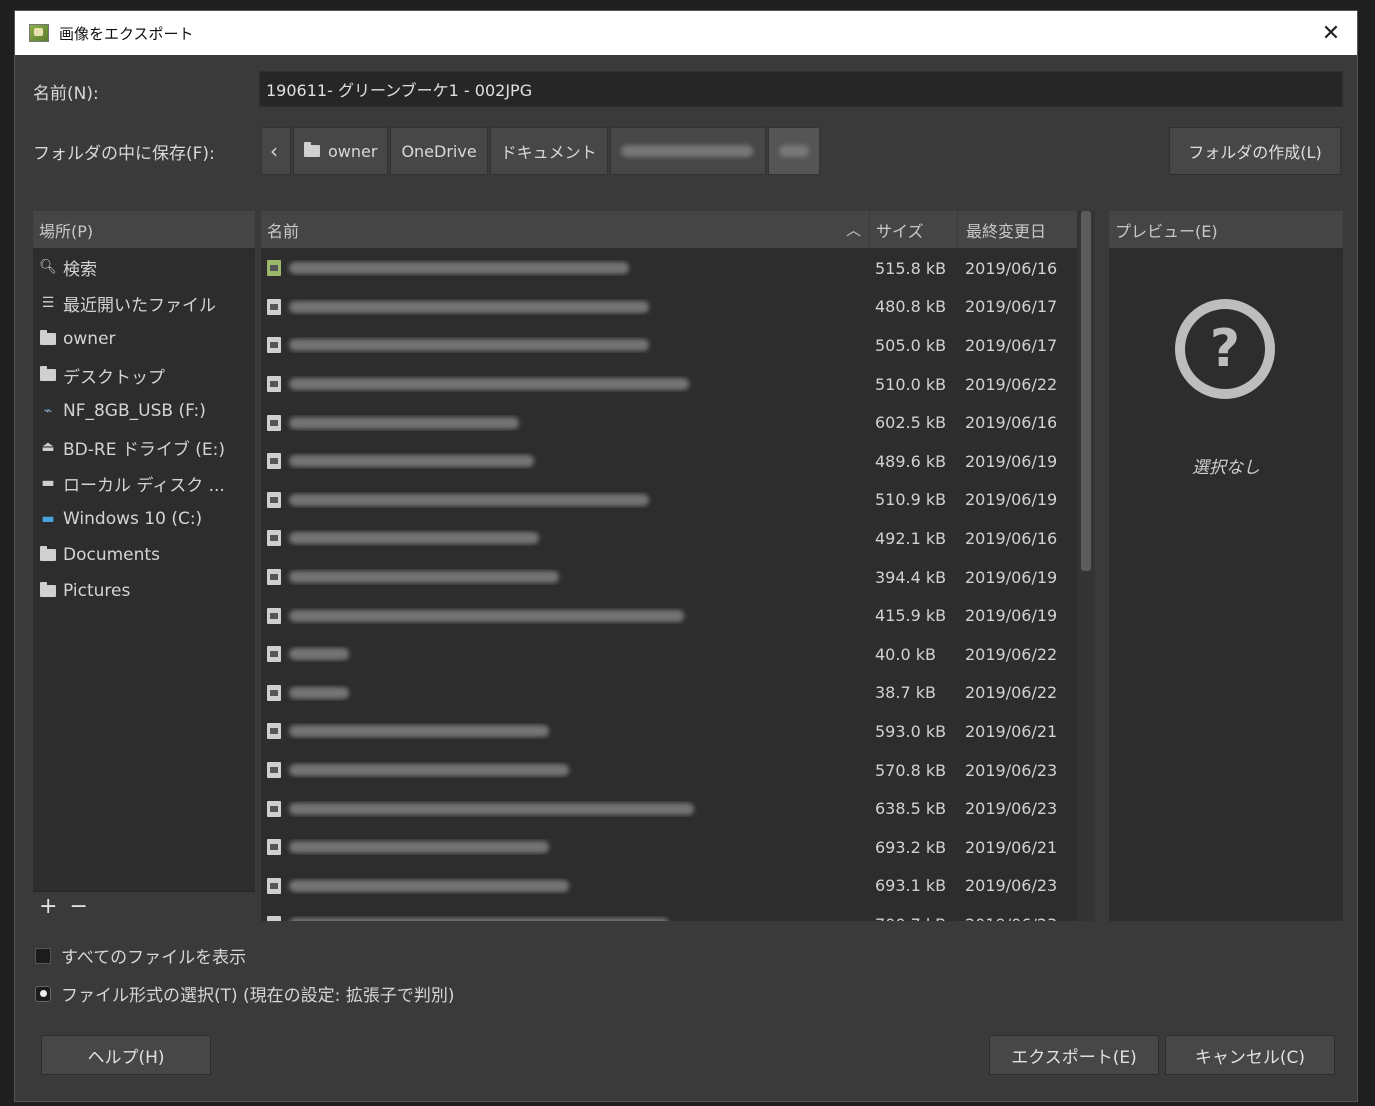 This screenshot has height=1106, width=1375. Describe the element at coordinates (48, 906) in the screenshot. I see `add-place-button: +` at that location.